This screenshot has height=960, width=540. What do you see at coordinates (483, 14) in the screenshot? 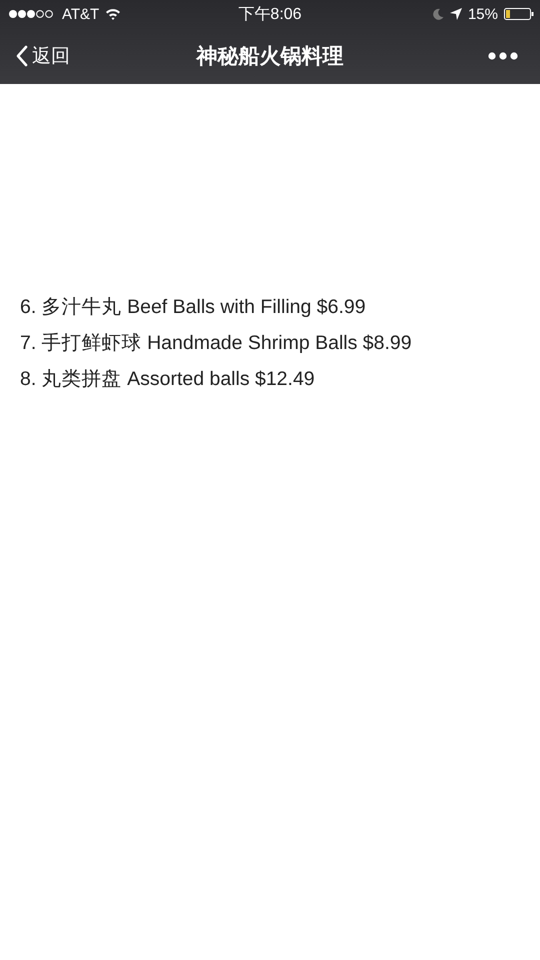
I see `battery-percent: 15%` at bounding box center [483, 14].